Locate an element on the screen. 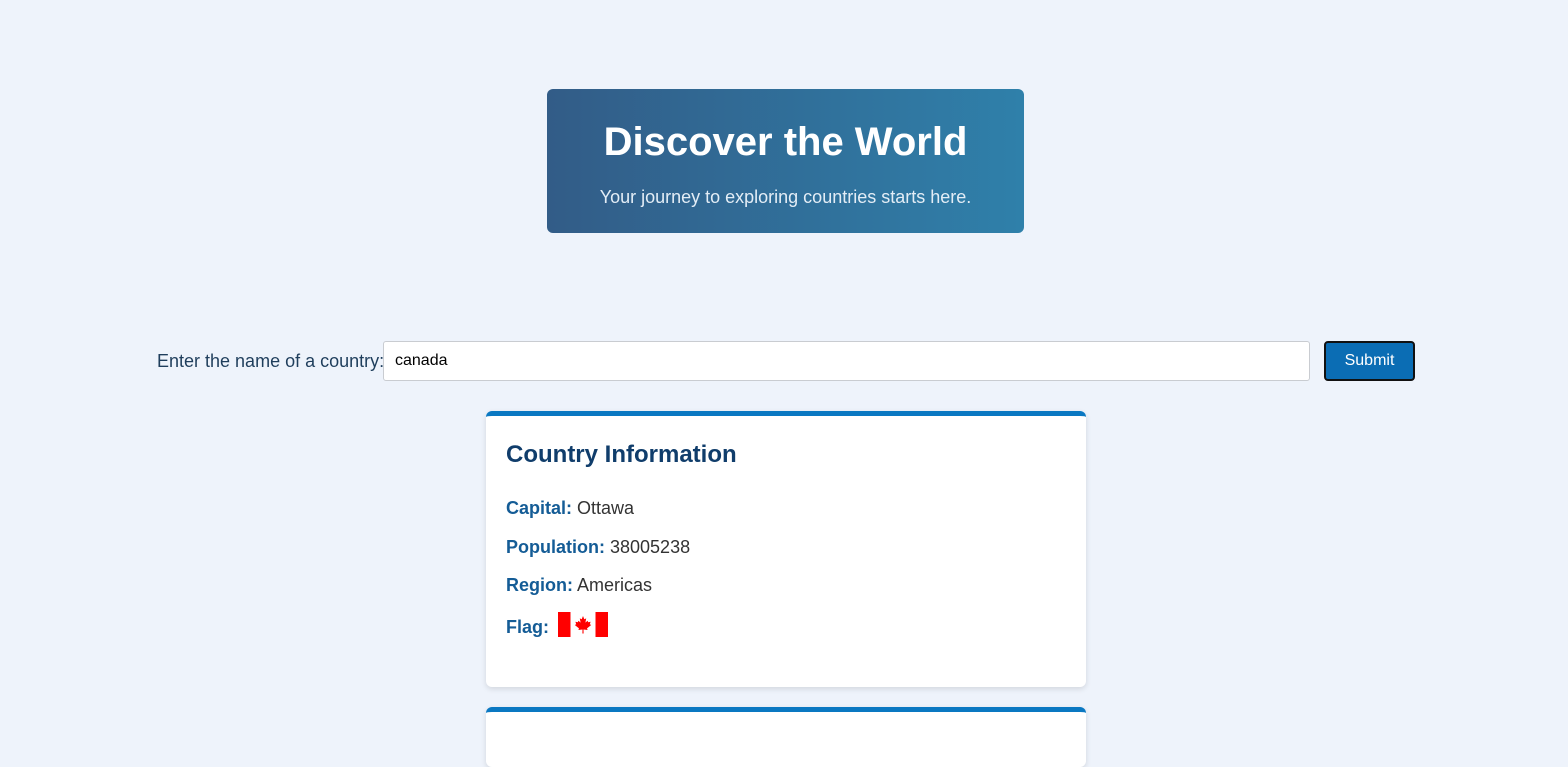  secondary-card is located at coordinates (786, 737).